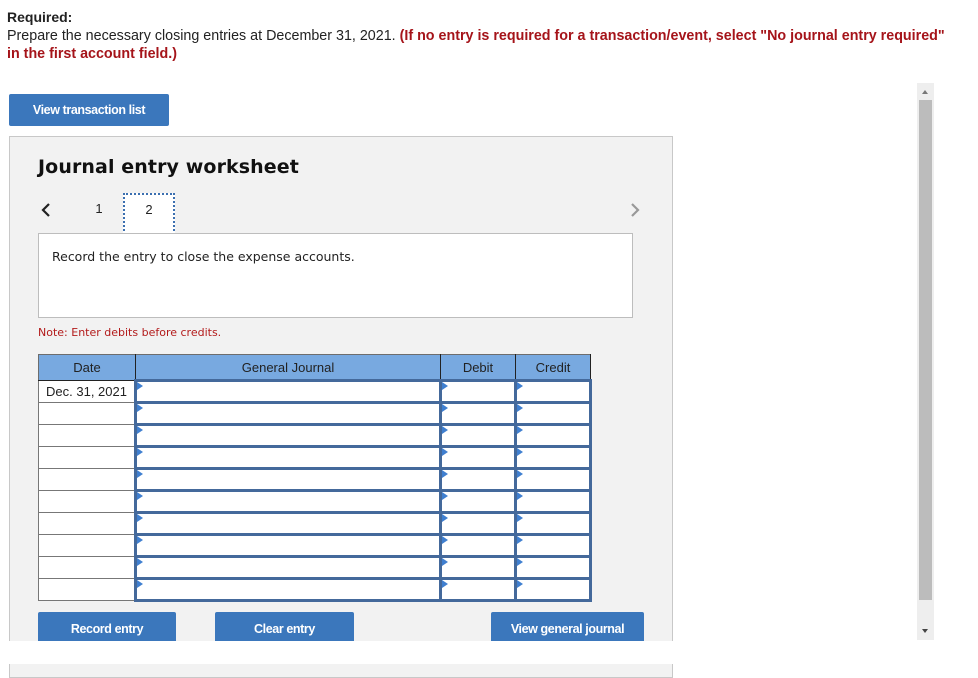  I want to click on scrollbar-thumb, so click(925, 350).